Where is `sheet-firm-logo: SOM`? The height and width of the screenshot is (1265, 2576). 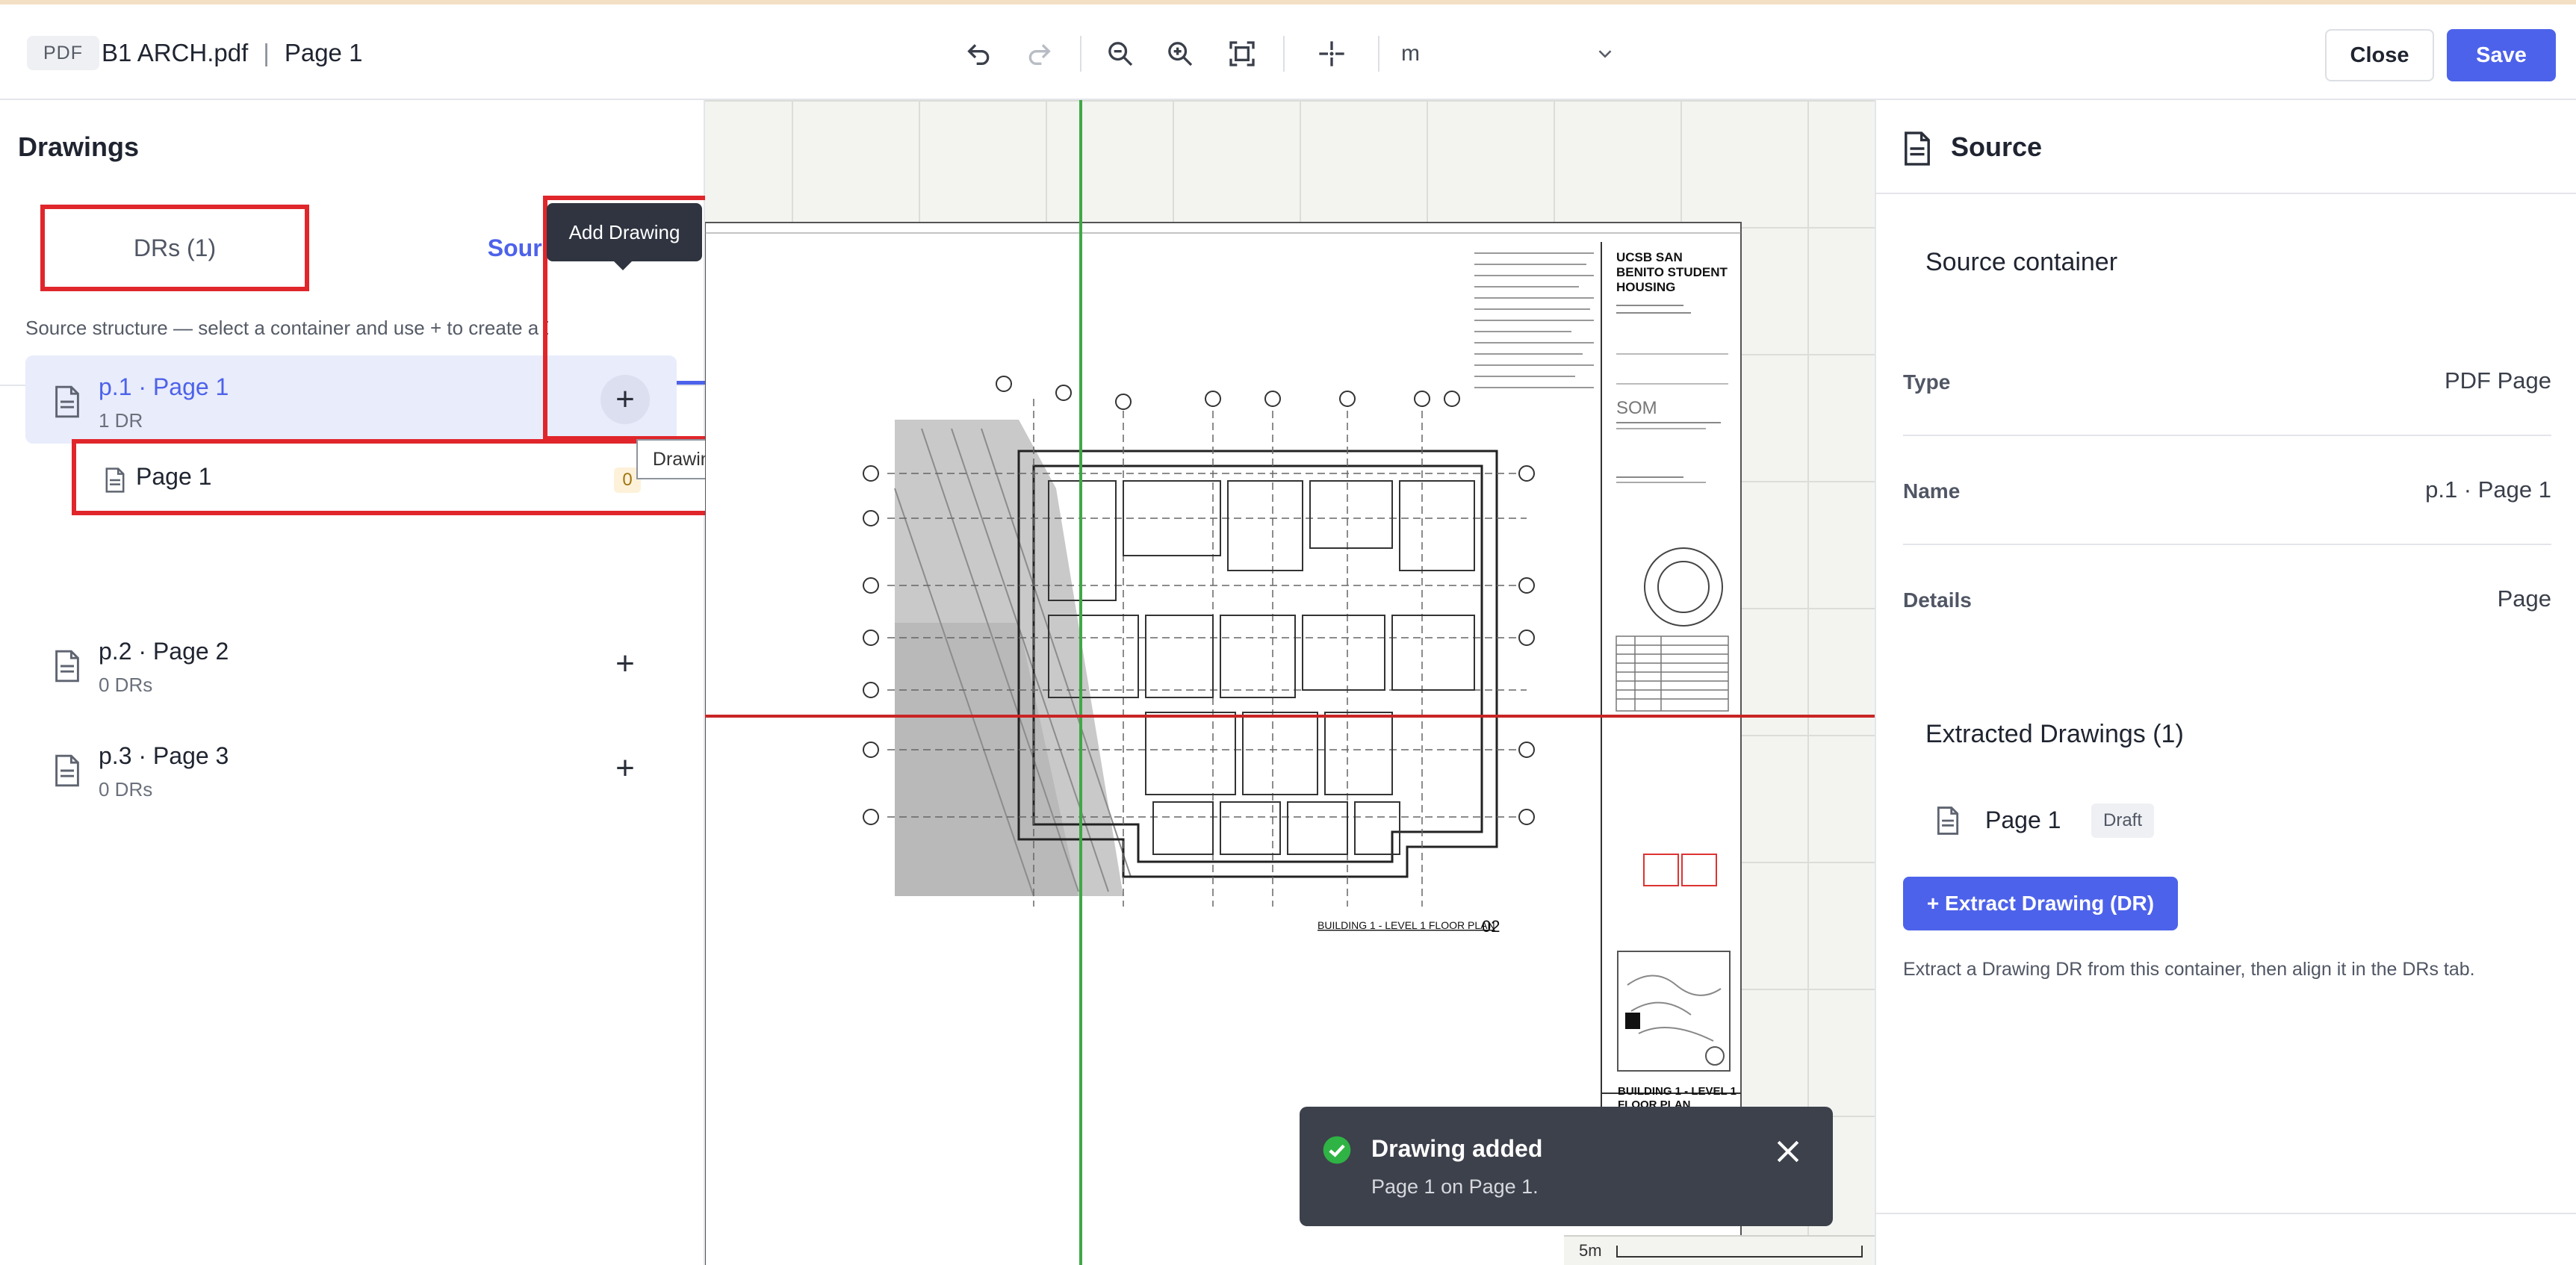 sheet-firm-logo: SOM is located at coordinates (1636, 408).